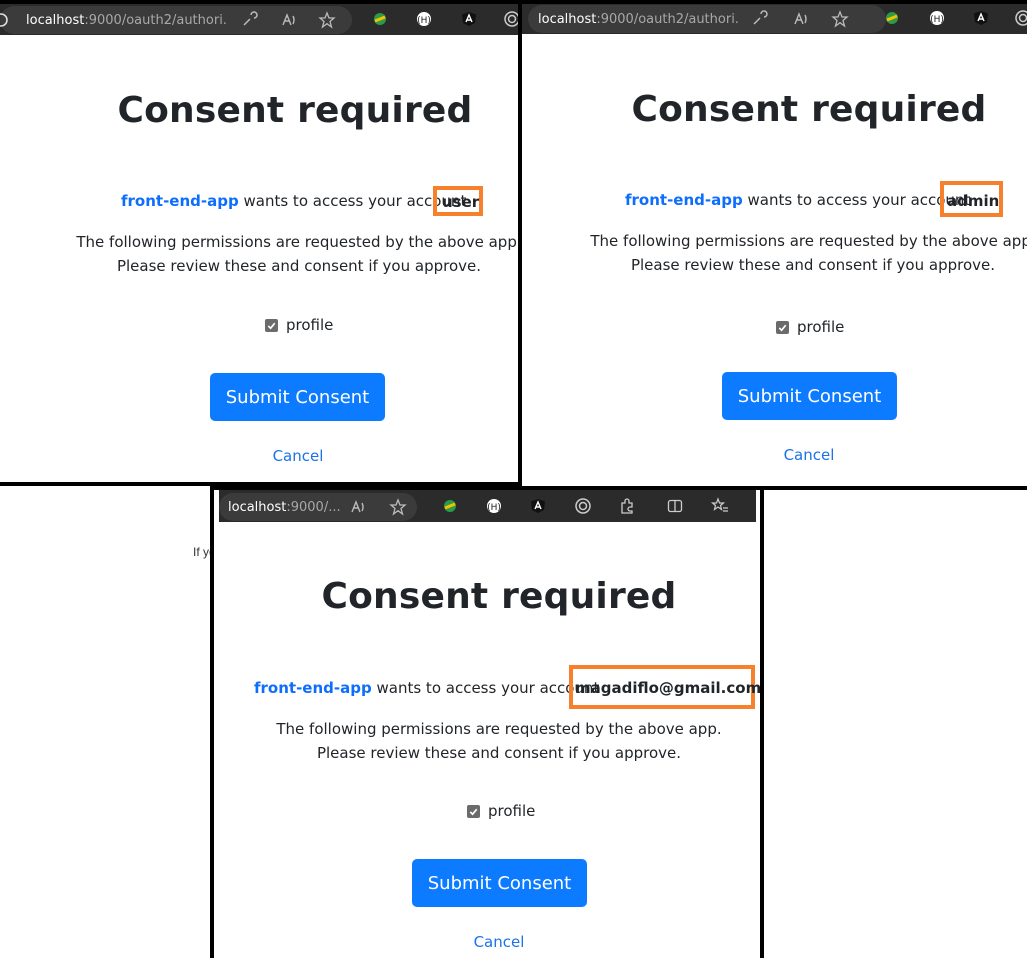 Image resolution: width=1027 pixels, height=958 pixels. What do you see at coordinates (627, 506) in the screenshot?
I see `extensions-puzzle-icon` at bounding box center [627, 506].